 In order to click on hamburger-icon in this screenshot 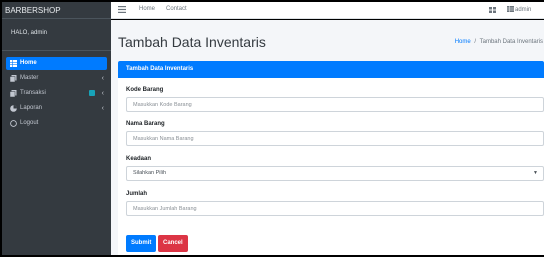, I will do `click(122, 9)`.